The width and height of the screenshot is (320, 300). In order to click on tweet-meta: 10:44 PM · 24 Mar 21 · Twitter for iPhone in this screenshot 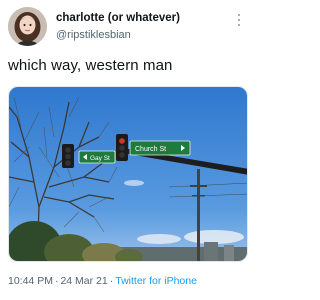, I will do `click(102, 281)`.